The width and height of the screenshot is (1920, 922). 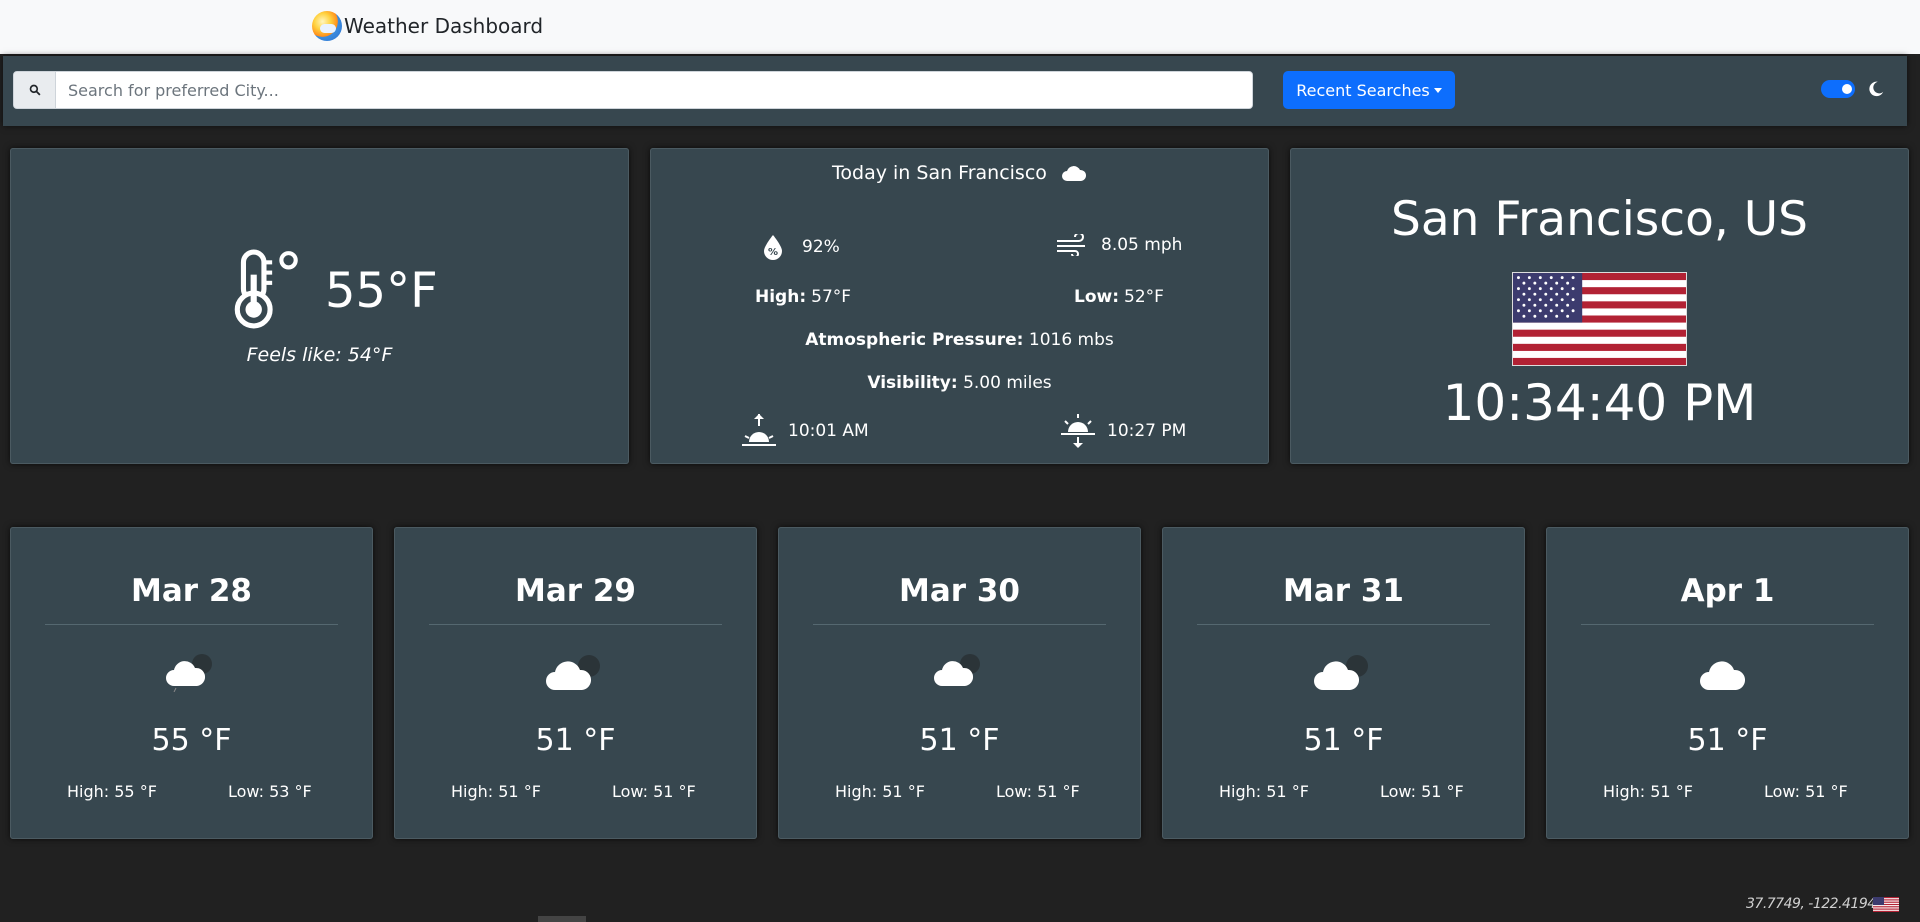 I want to click on low-label: Low:, so click(x=1097, y=297).